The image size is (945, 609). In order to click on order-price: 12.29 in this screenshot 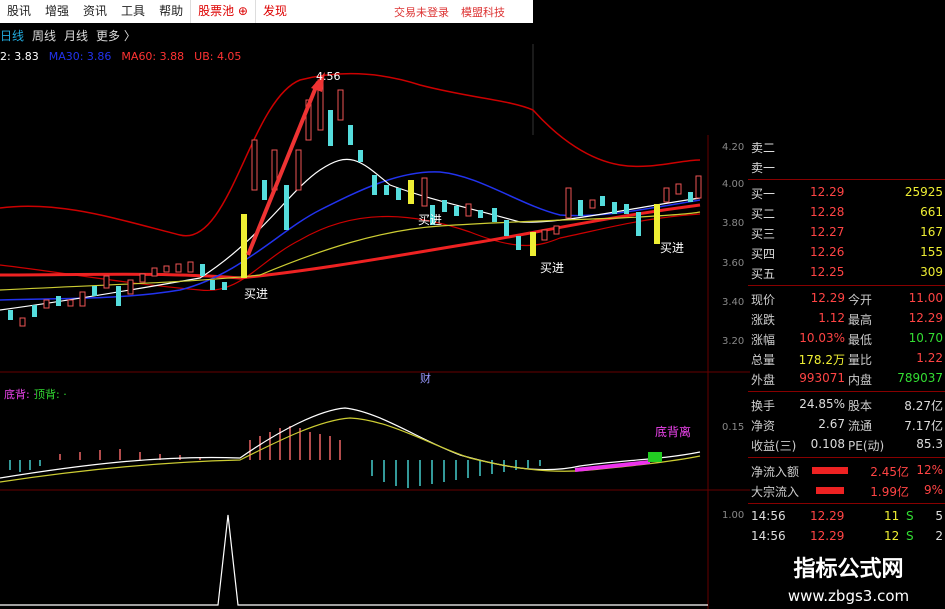, I will do `click(827, 192)`.